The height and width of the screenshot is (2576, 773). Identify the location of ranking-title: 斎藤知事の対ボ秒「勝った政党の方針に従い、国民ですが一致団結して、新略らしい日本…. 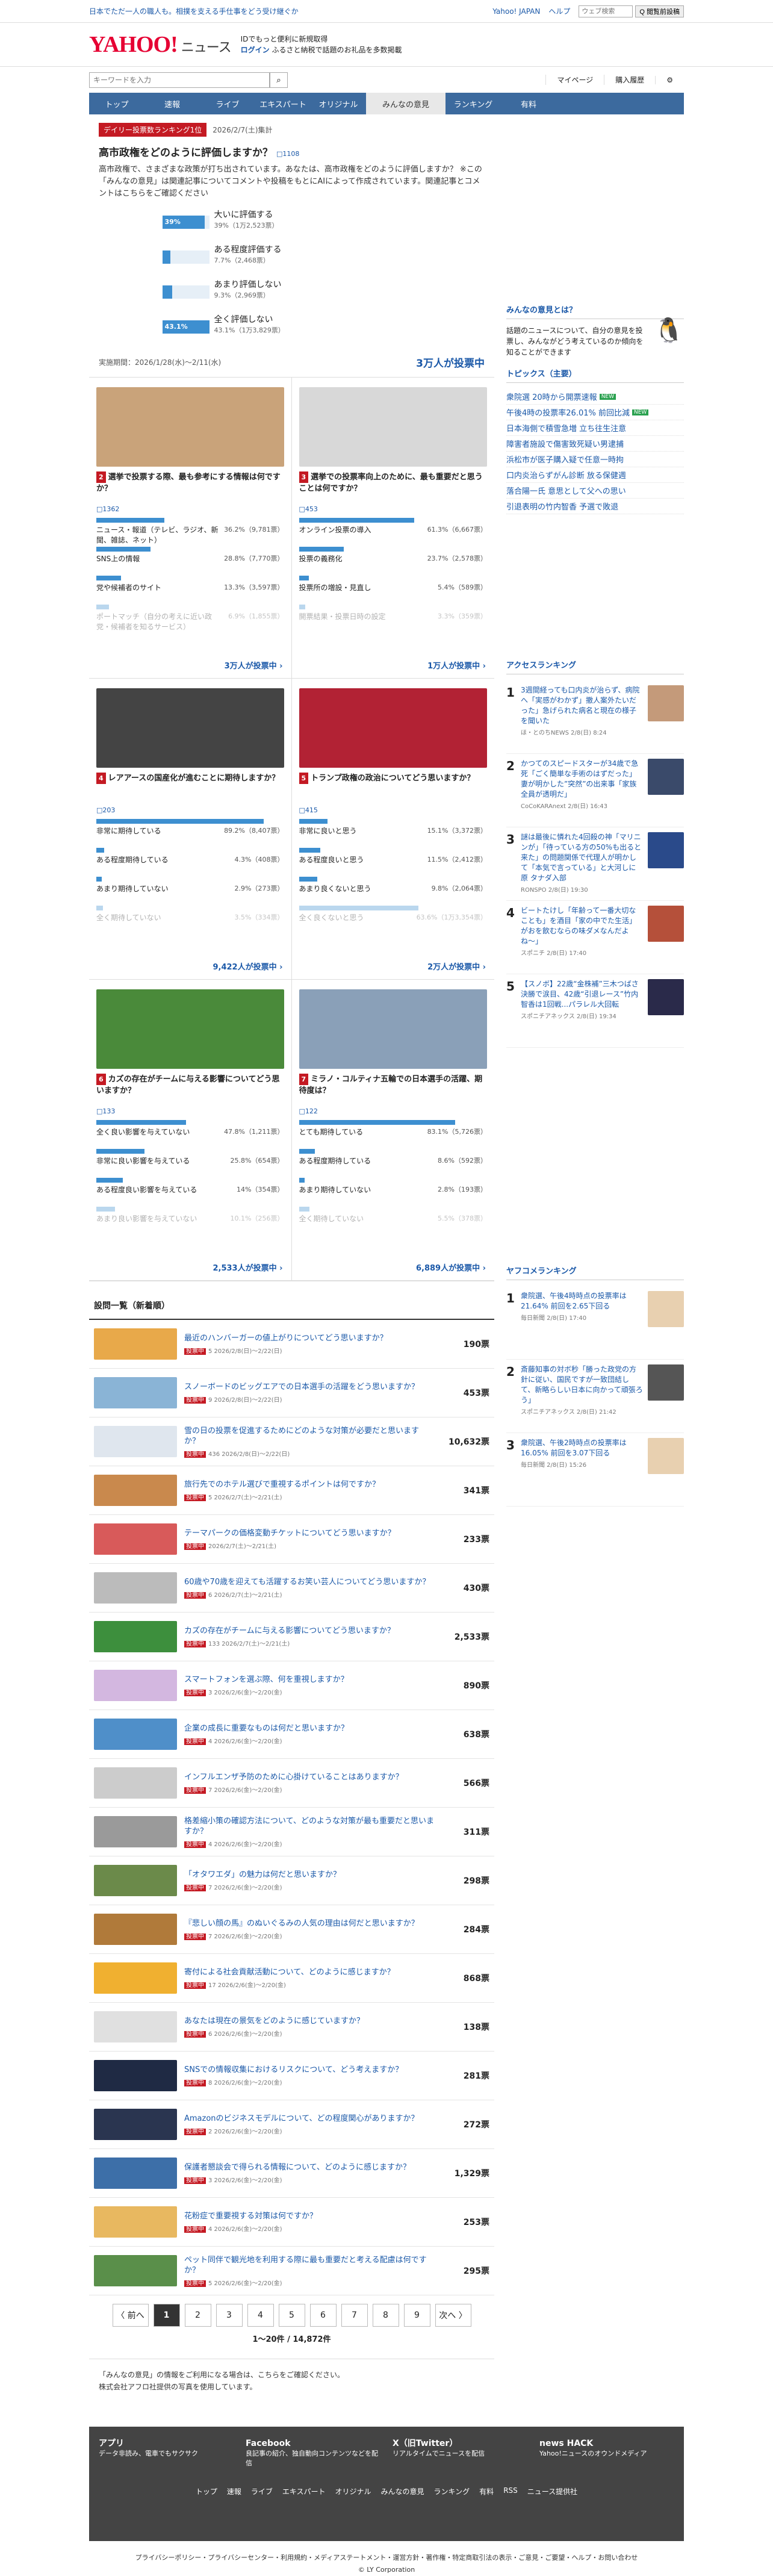
(582, 1385).